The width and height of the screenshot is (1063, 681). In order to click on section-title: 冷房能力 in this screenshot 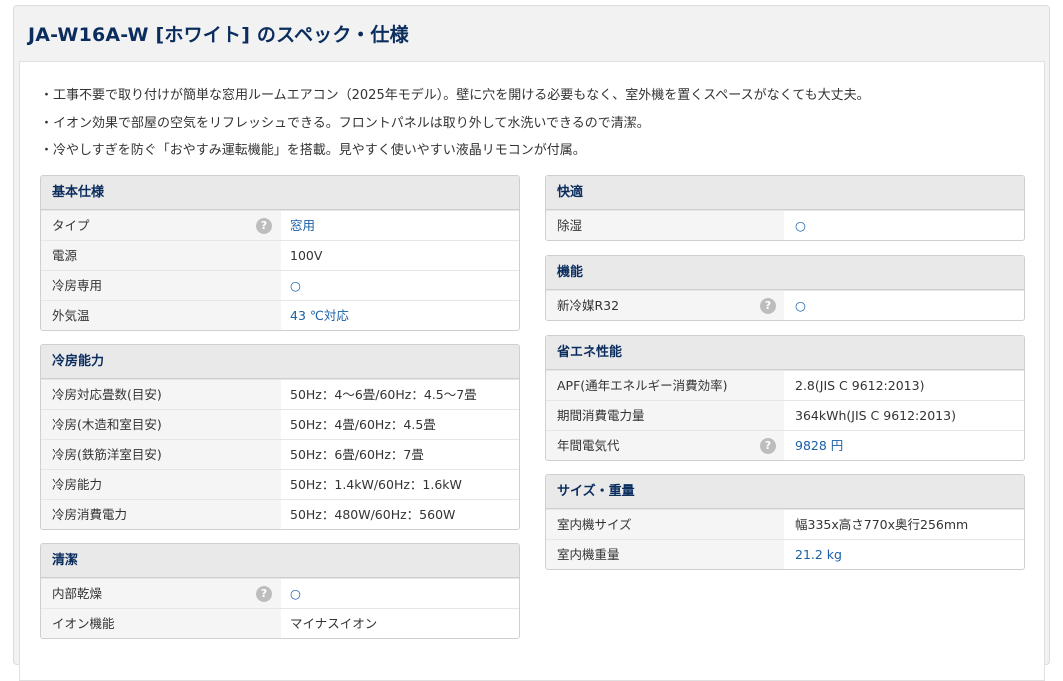, I will do `click(280, 362)`.